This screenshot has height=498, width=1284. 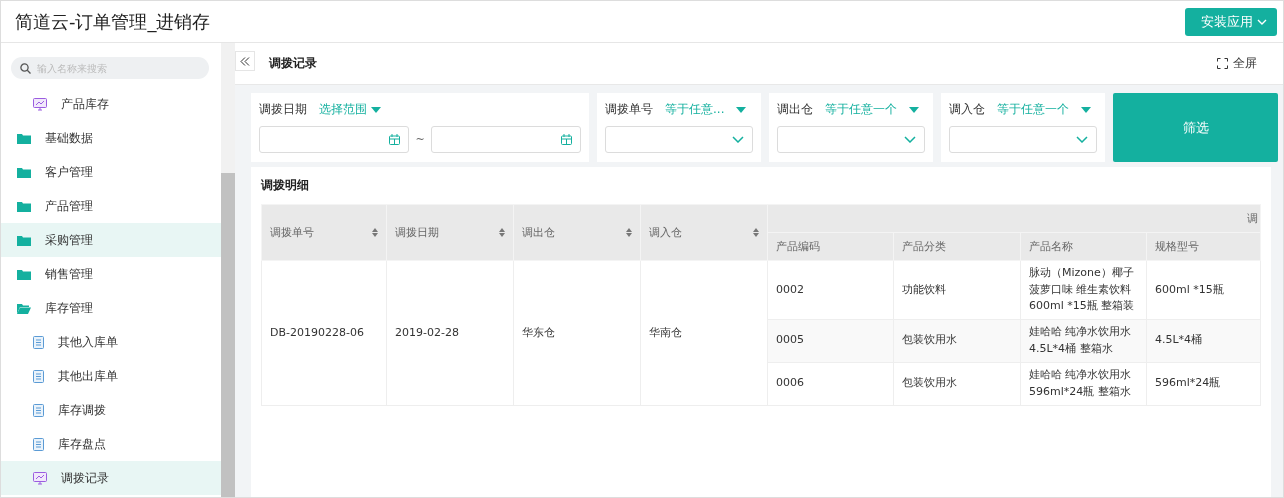 I want to click on sidebar-item: 采购管理, so click(x=111, y=240).